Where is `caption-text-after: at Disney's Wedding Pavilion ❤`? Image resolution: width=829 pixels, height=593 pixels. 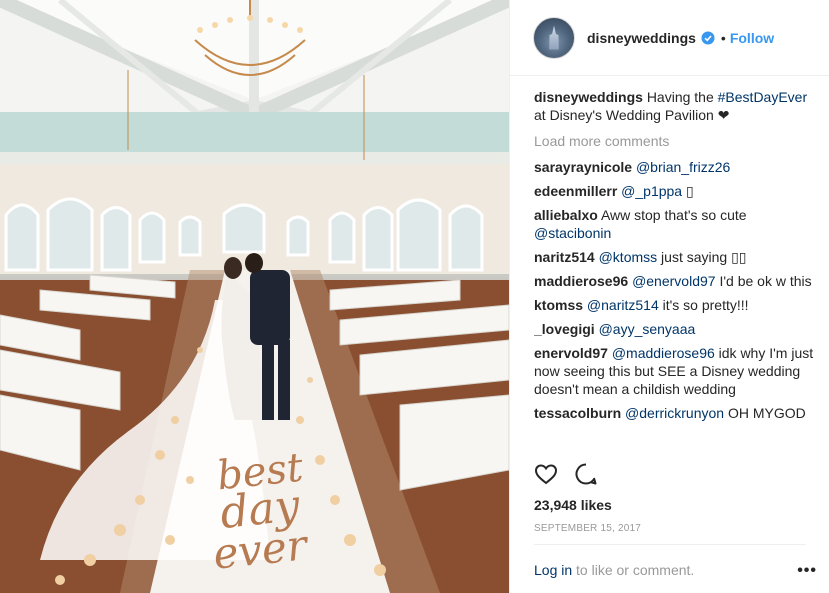
caption-text-after: at Disney's Wedding Pavilion ❤ is located at coordinates (632, 115).